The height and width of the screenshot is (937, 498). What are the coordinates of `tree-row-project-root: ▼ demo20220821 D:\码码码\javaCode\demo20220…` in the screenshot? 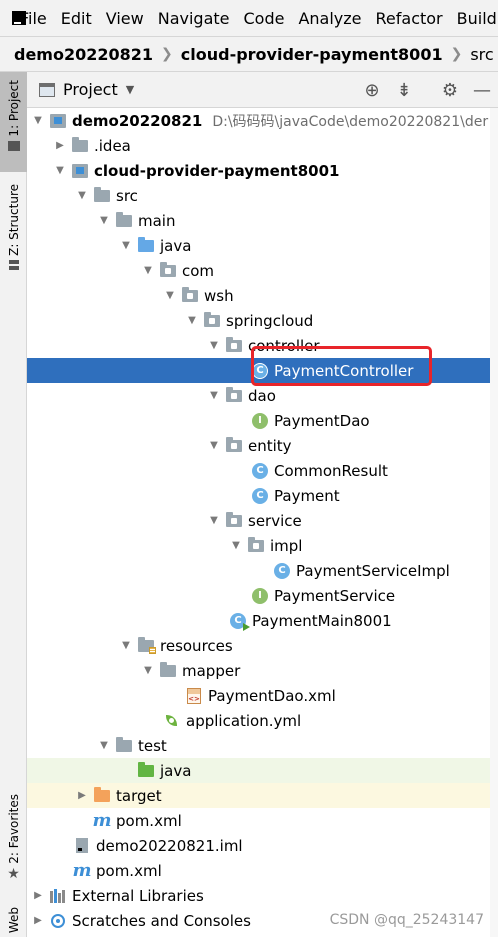 It's located at (262, 120).